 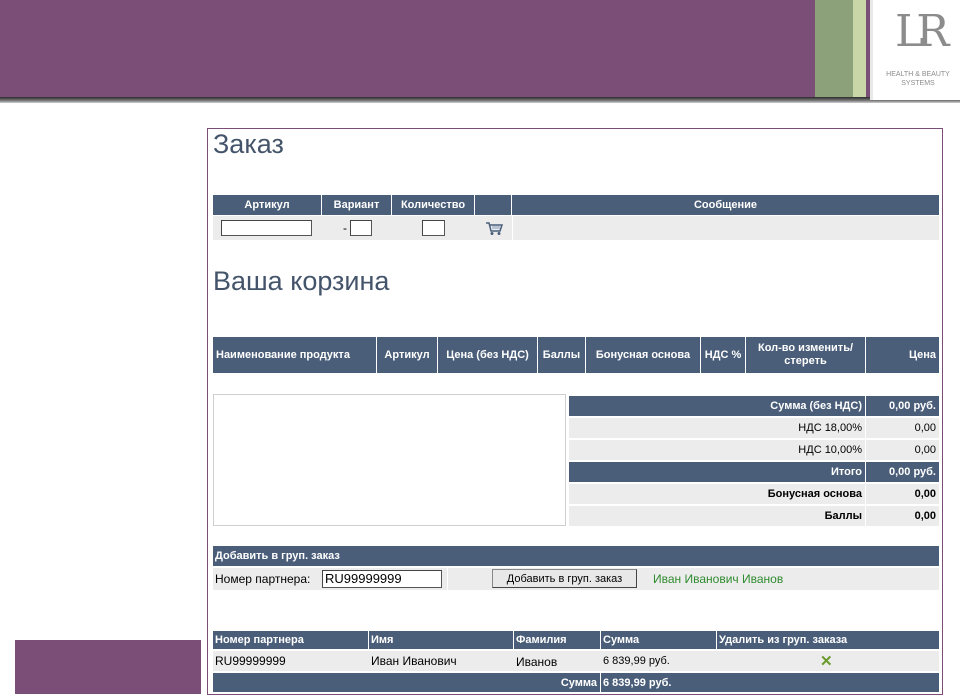 What do you see at coordinates (512, 228) in the screenshot?
I see `message-cell-divider` at bounding box center [512, 228].